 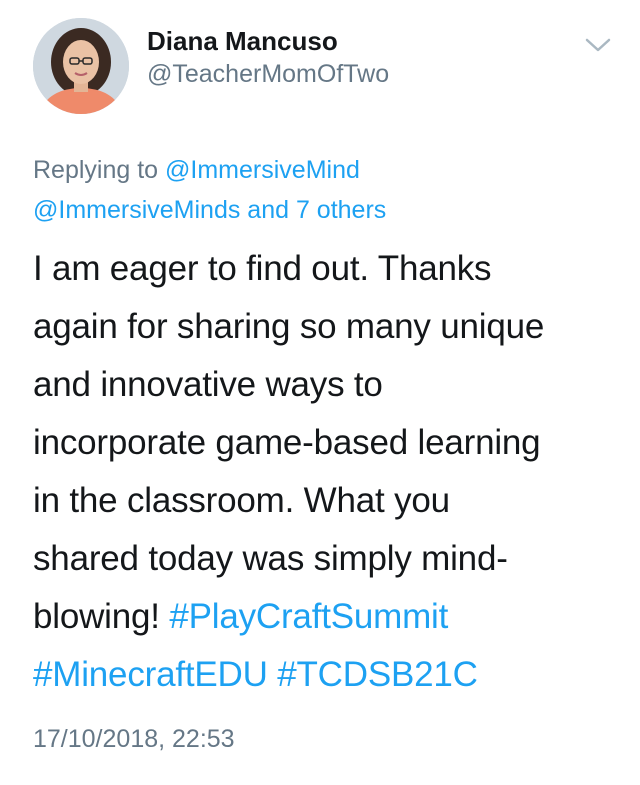 I want to click on avatar-photo, so click(x=81, y=66).